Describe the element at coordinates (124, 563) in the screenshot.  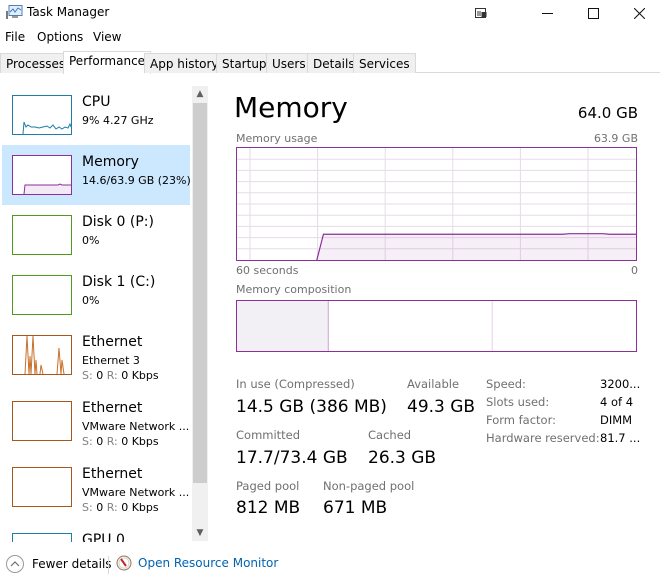
I see `resource-monitor-icon` at that location.